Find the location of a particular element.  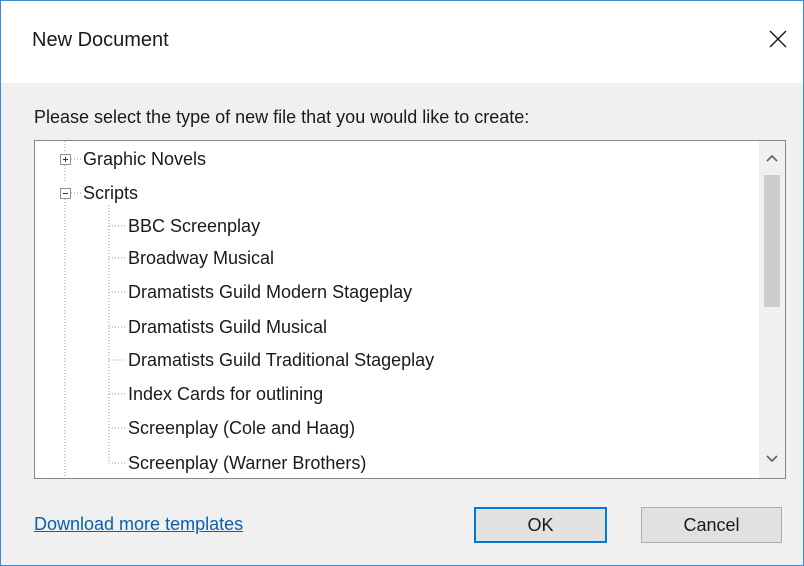

collapse-scripts-toggle is located at coordinates (65, 193).